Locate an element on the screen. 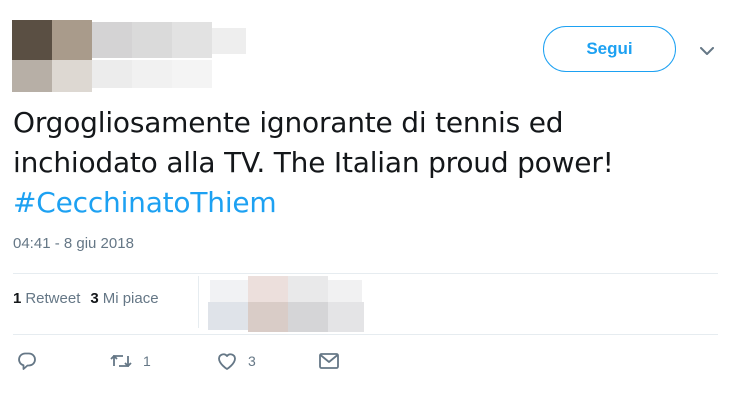  like-button: 3 is located at coordinates (236, 361).